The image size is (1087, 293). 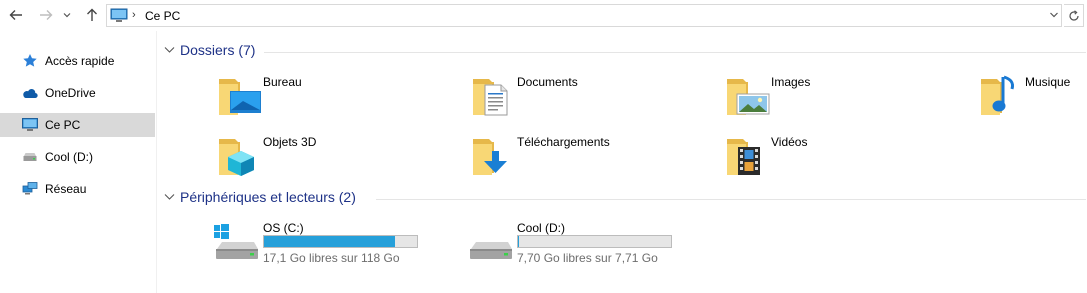 I want to click on sidebar-item-label: Accès rapide, so click(x=80, y=61).